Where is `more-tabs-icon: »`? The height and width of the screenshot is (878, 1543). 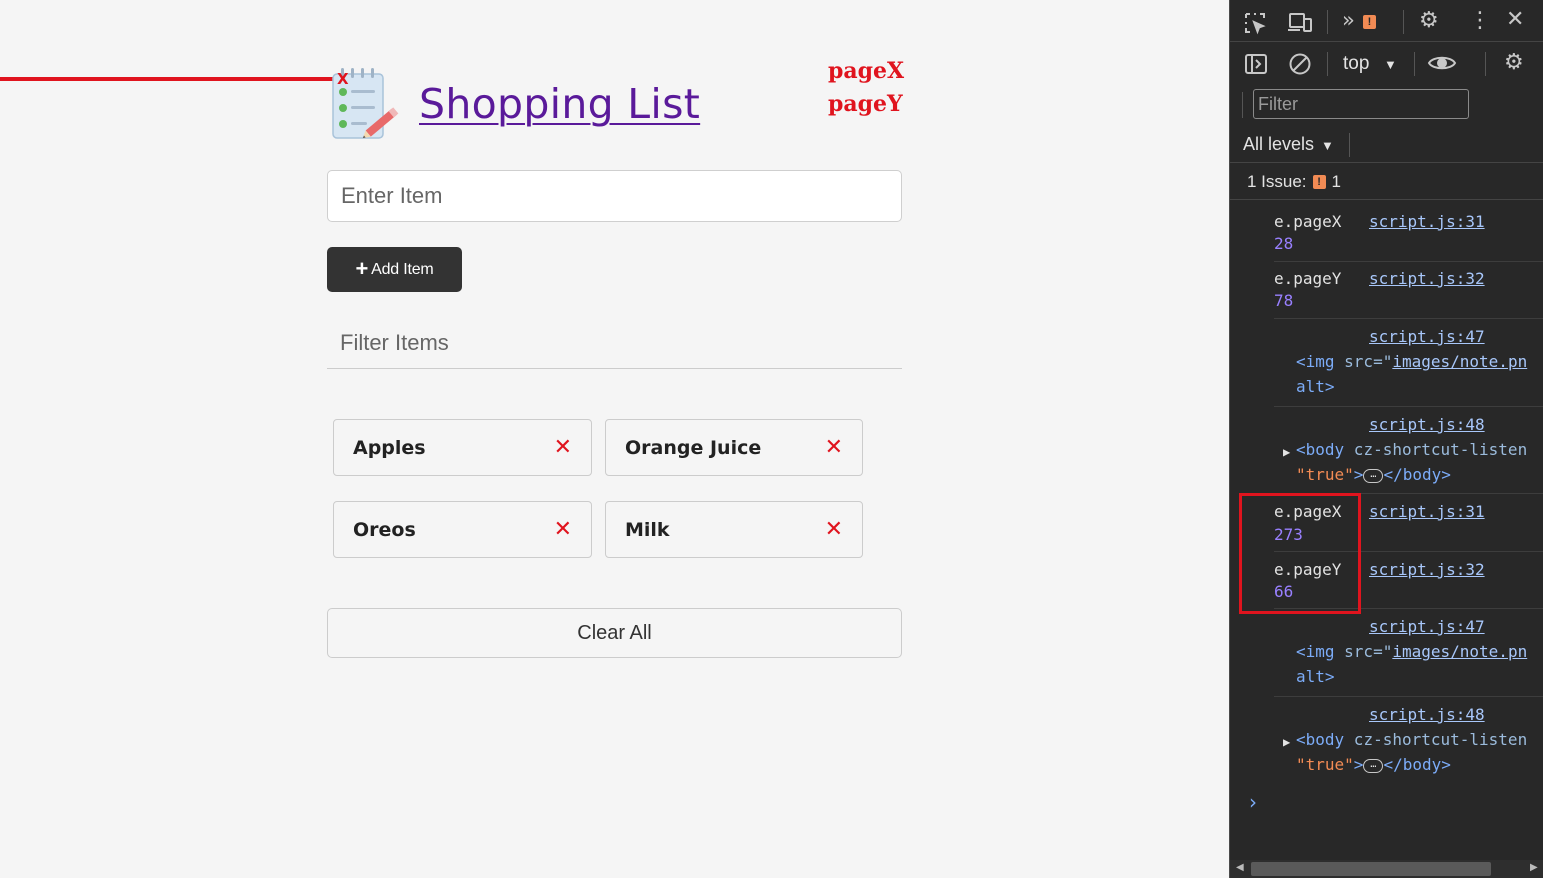
more-tabs-icon: » is located at coordinates (1348, 20).